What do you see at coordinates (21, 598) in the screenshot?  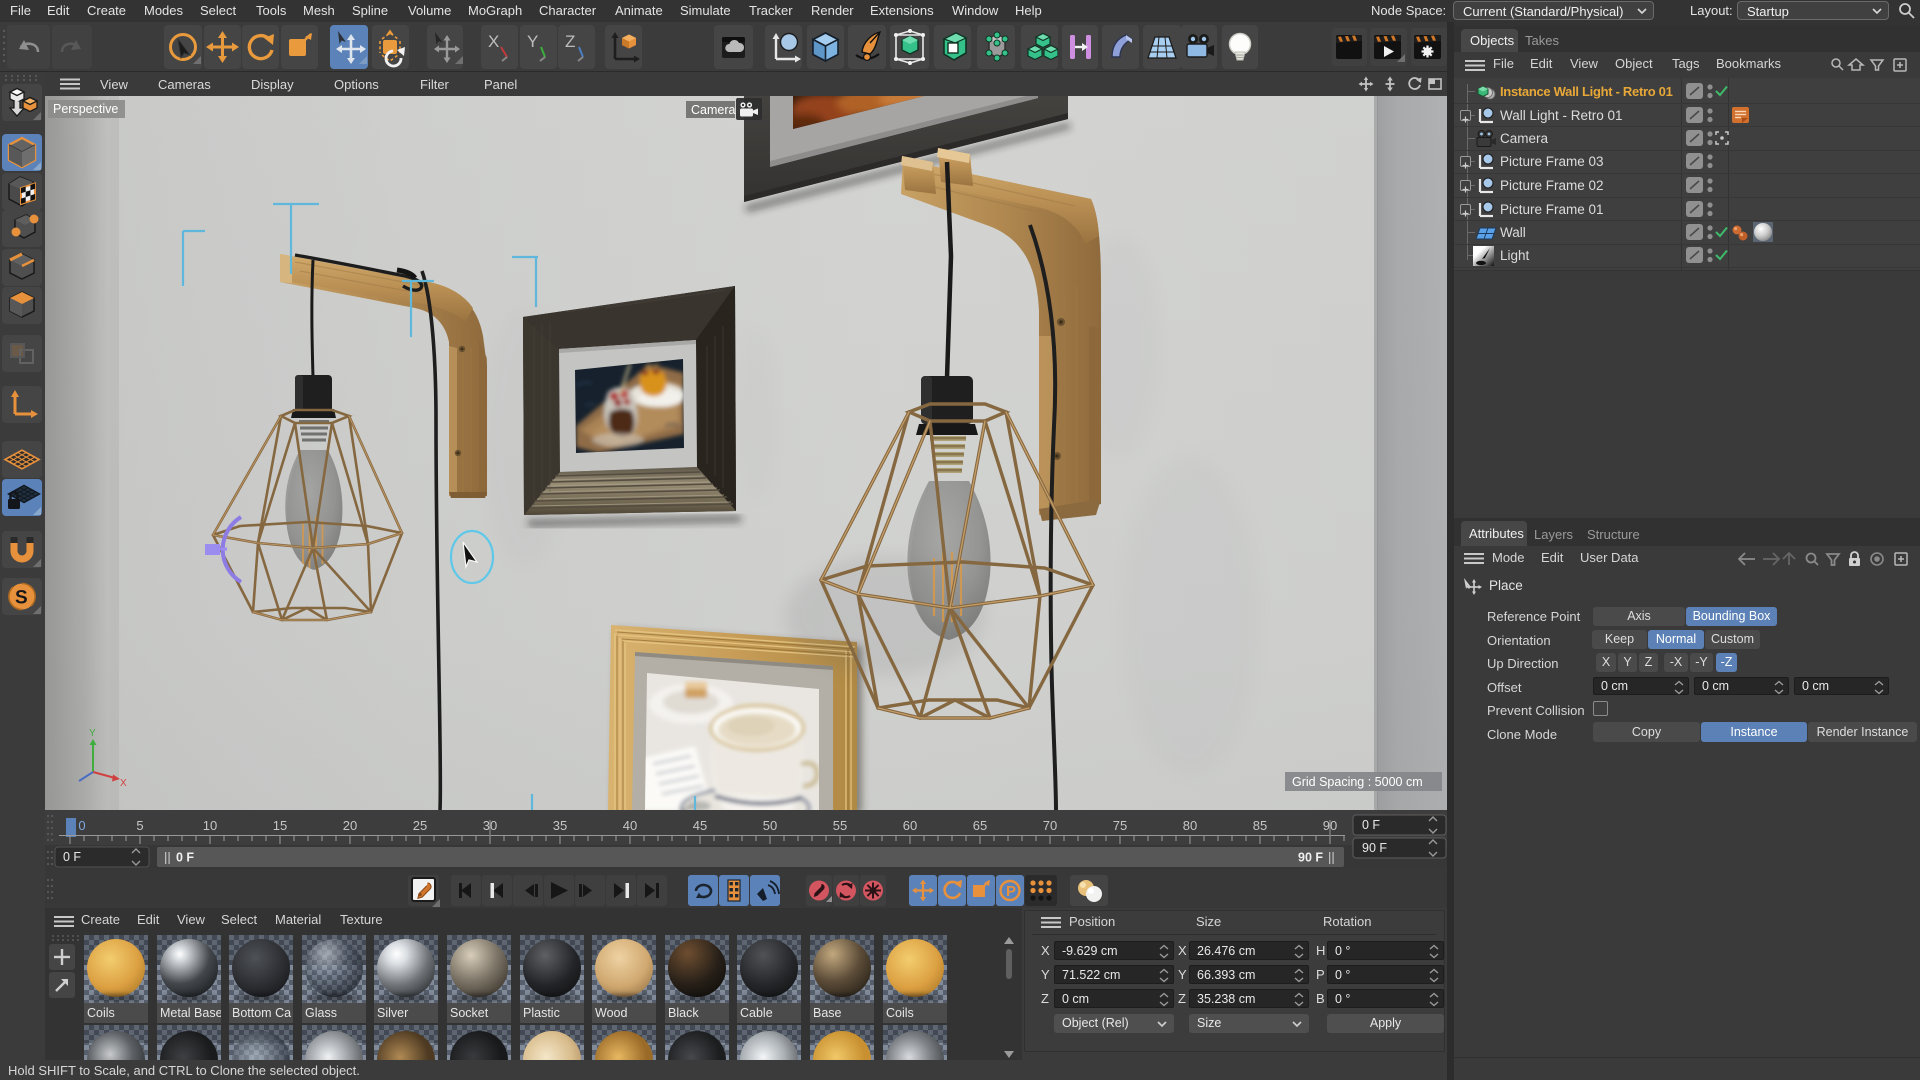 I see `svg-text: S` at bounding box center [21, 598].